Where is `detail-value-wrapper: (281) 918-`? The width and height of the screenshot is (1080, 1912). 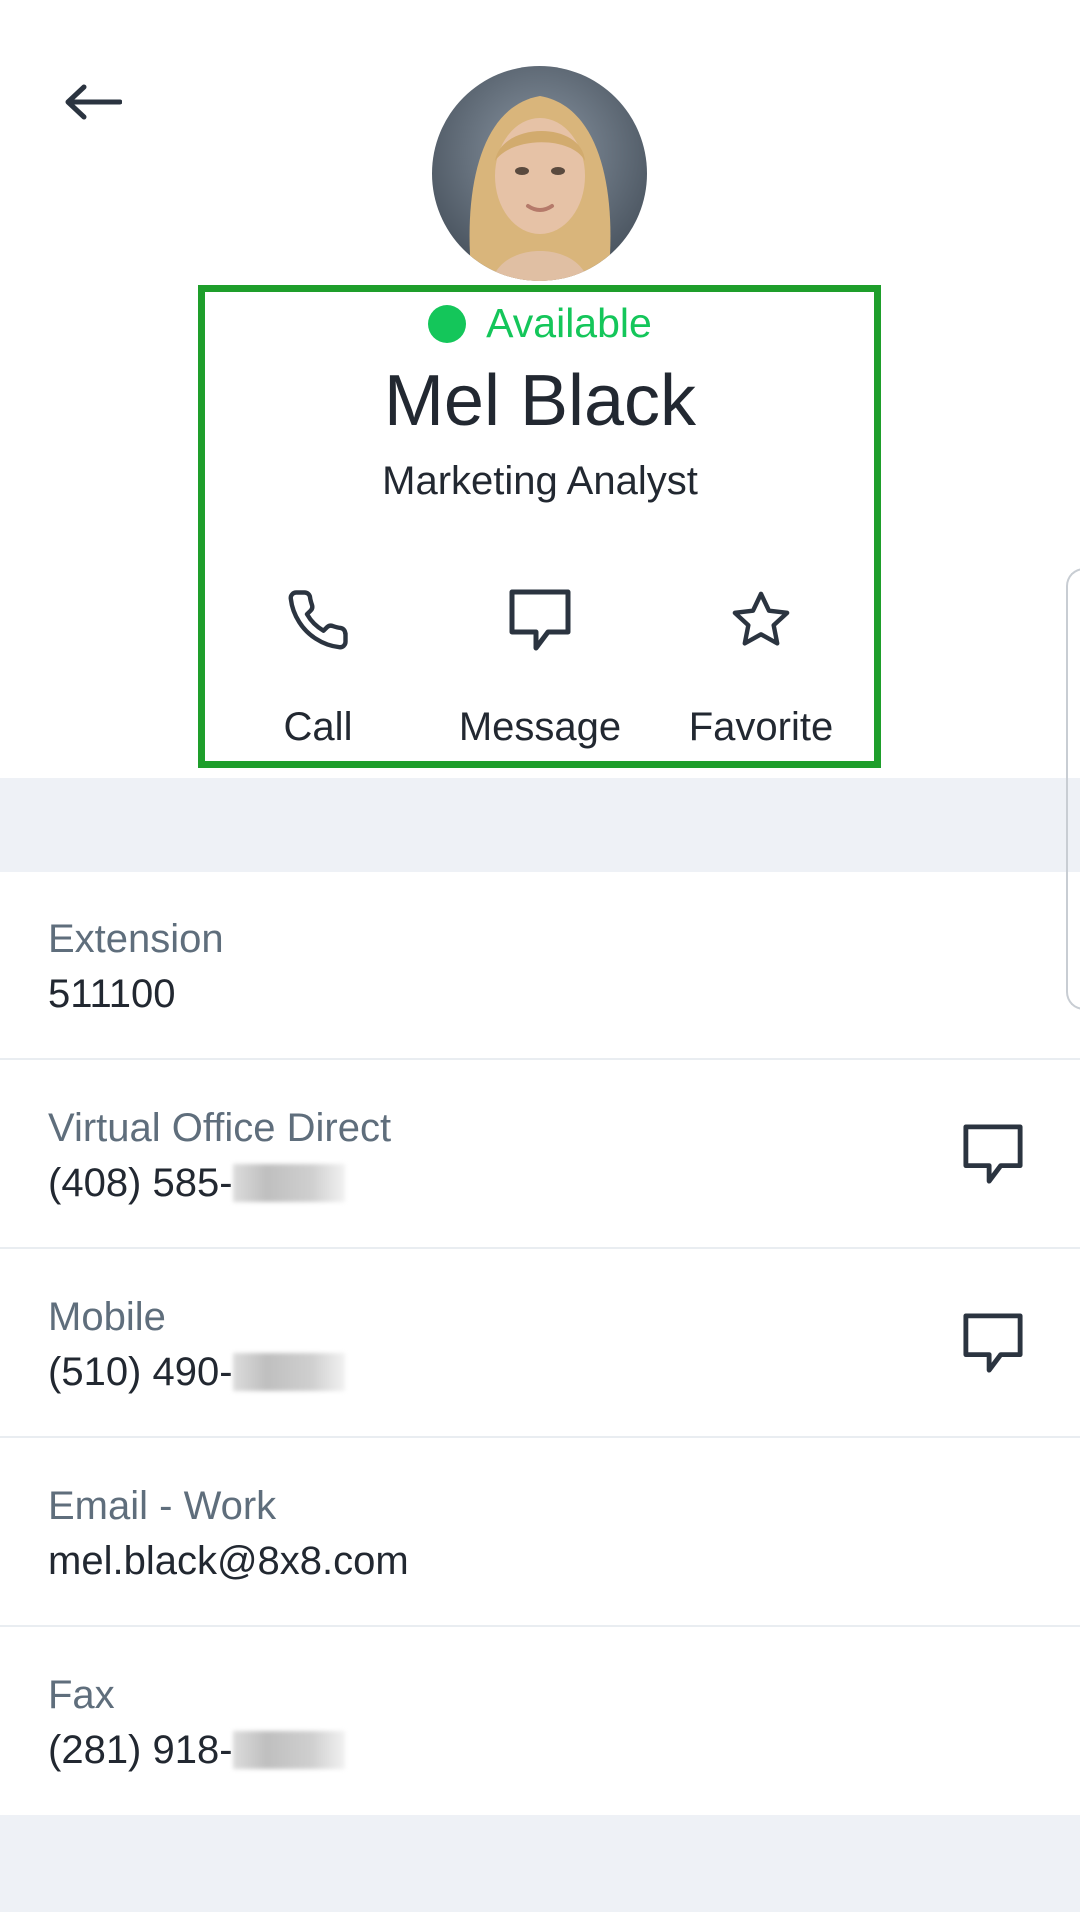
detail-value-wrapper: (281) 918- is located at coordinates (196, 1750).